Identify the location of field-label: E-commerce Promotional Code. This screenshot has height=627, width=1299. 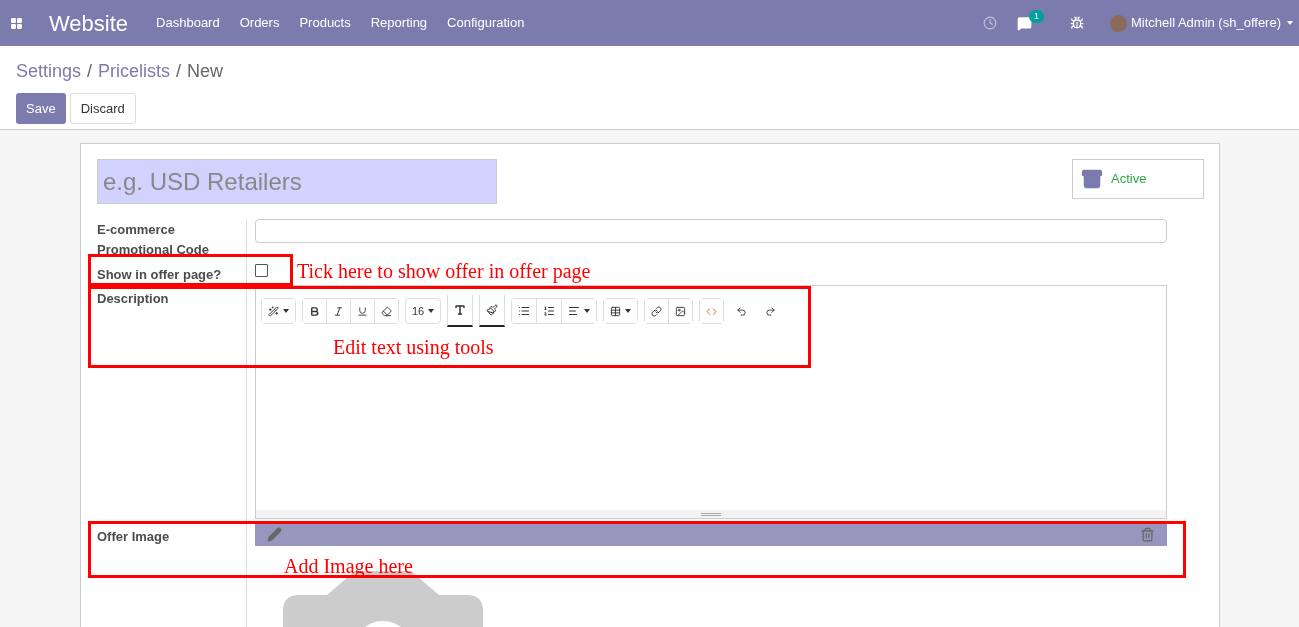
(153, 240).